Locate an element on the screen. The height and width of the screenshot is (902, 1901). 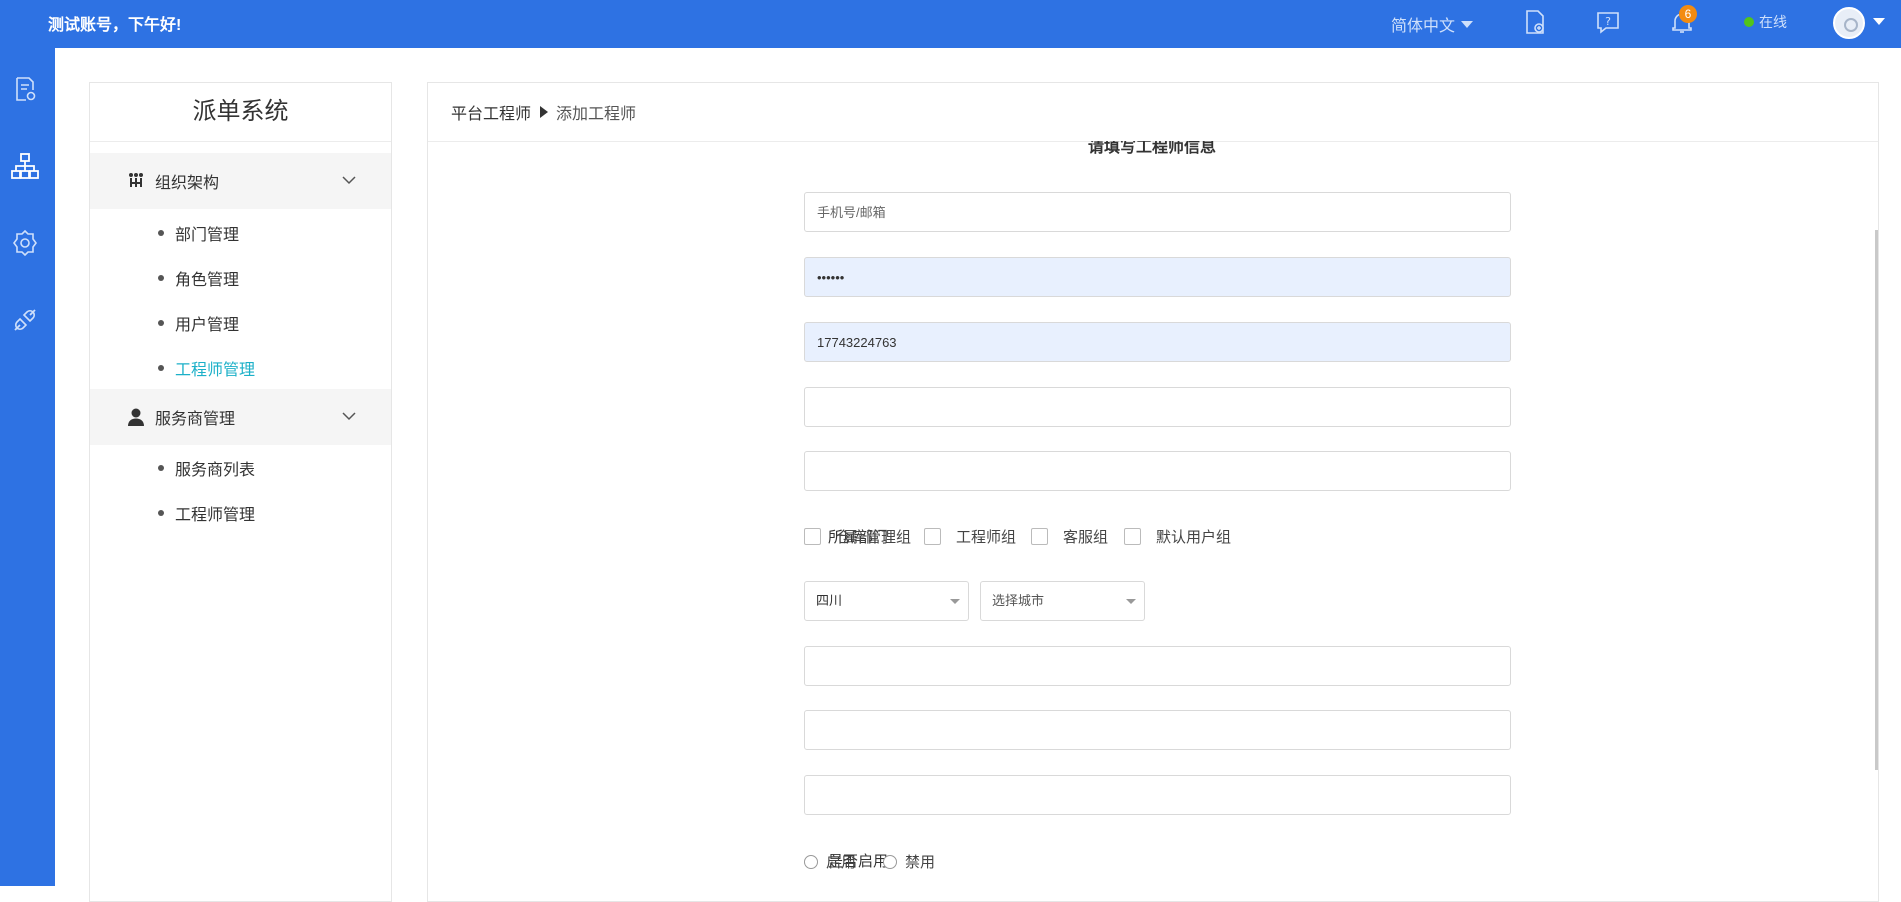
online-status: 在线 is located at coordinates (1765, 22).